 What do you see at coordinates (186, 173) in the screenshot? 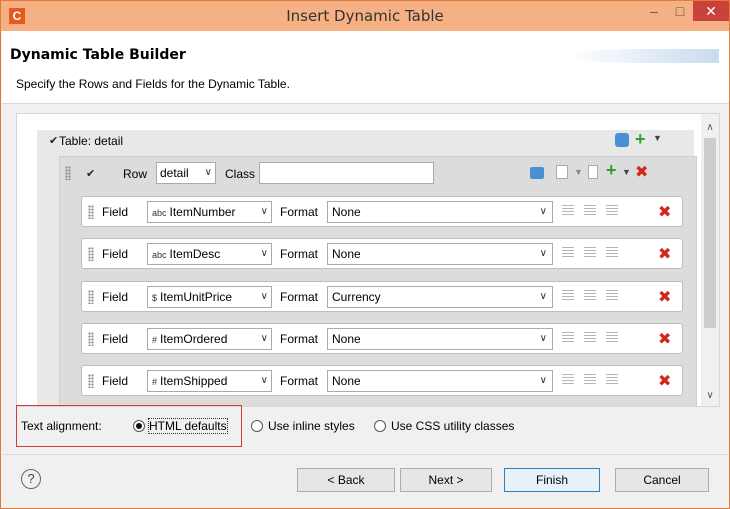
I see `row-select: detail ∨` at bounding box center [186, 173].